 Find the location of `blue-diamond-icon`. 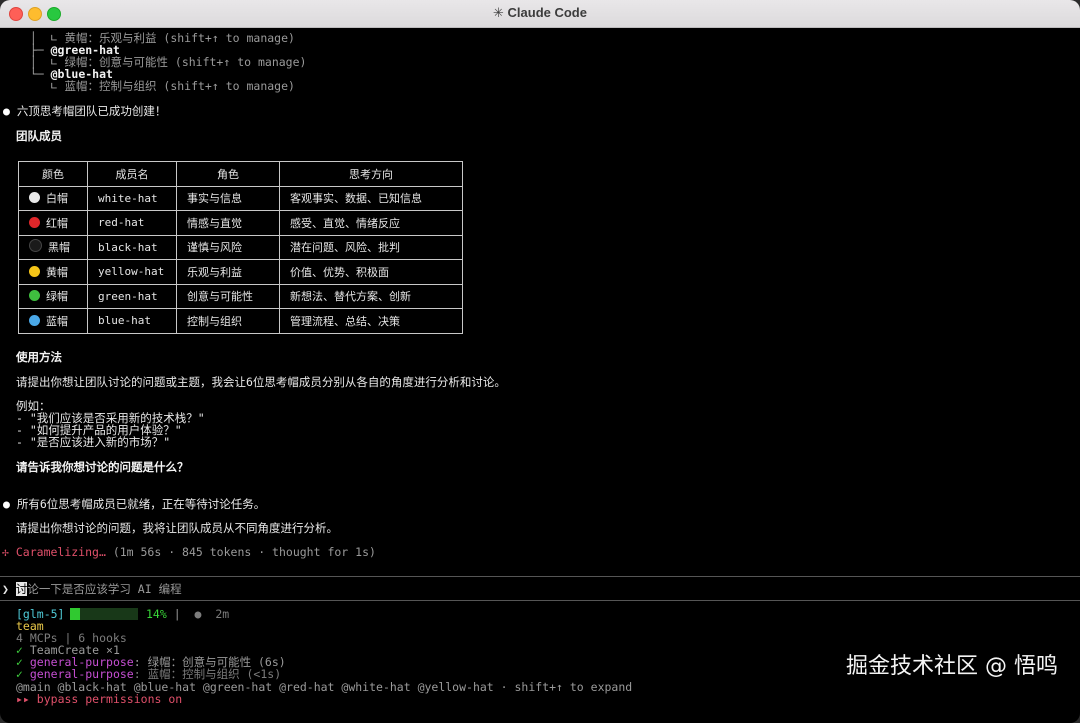

blue-diamond-icon is located at coordinates (34, 320).